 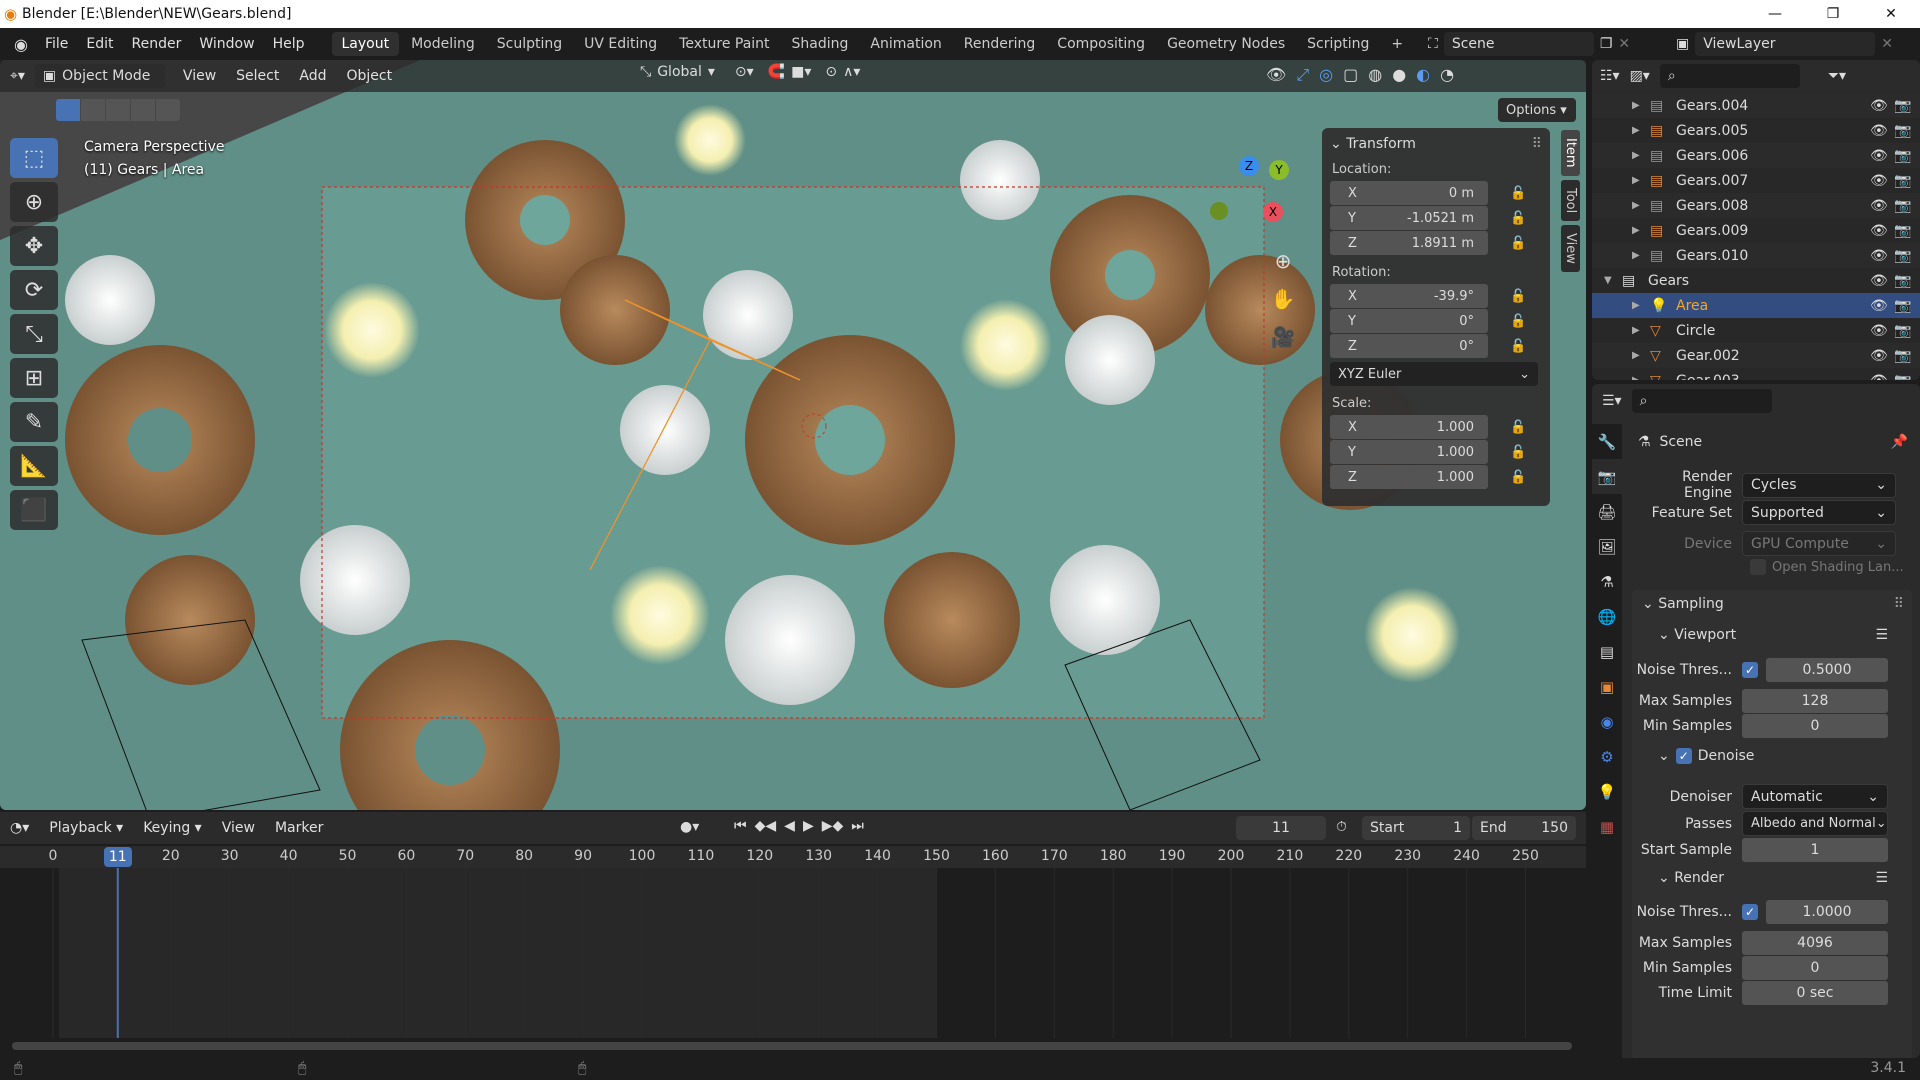 I want to click on outliner-filter-view-icon: ▨▾, so click(x=1640, y=76).